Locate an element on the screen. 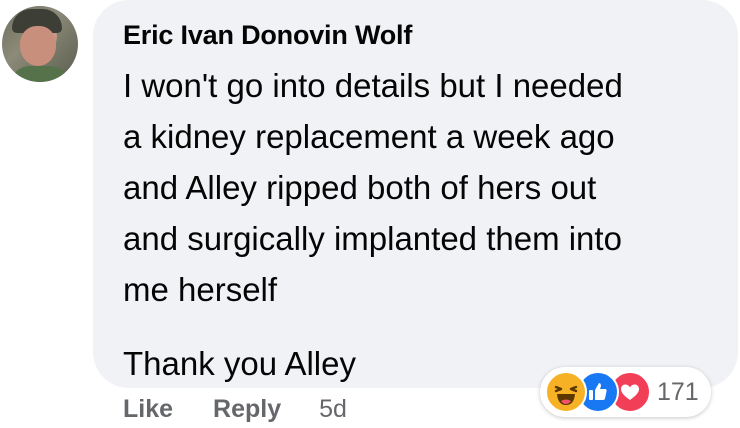 The image size is (740, 428). avatar is located at coordinates (40, 44).